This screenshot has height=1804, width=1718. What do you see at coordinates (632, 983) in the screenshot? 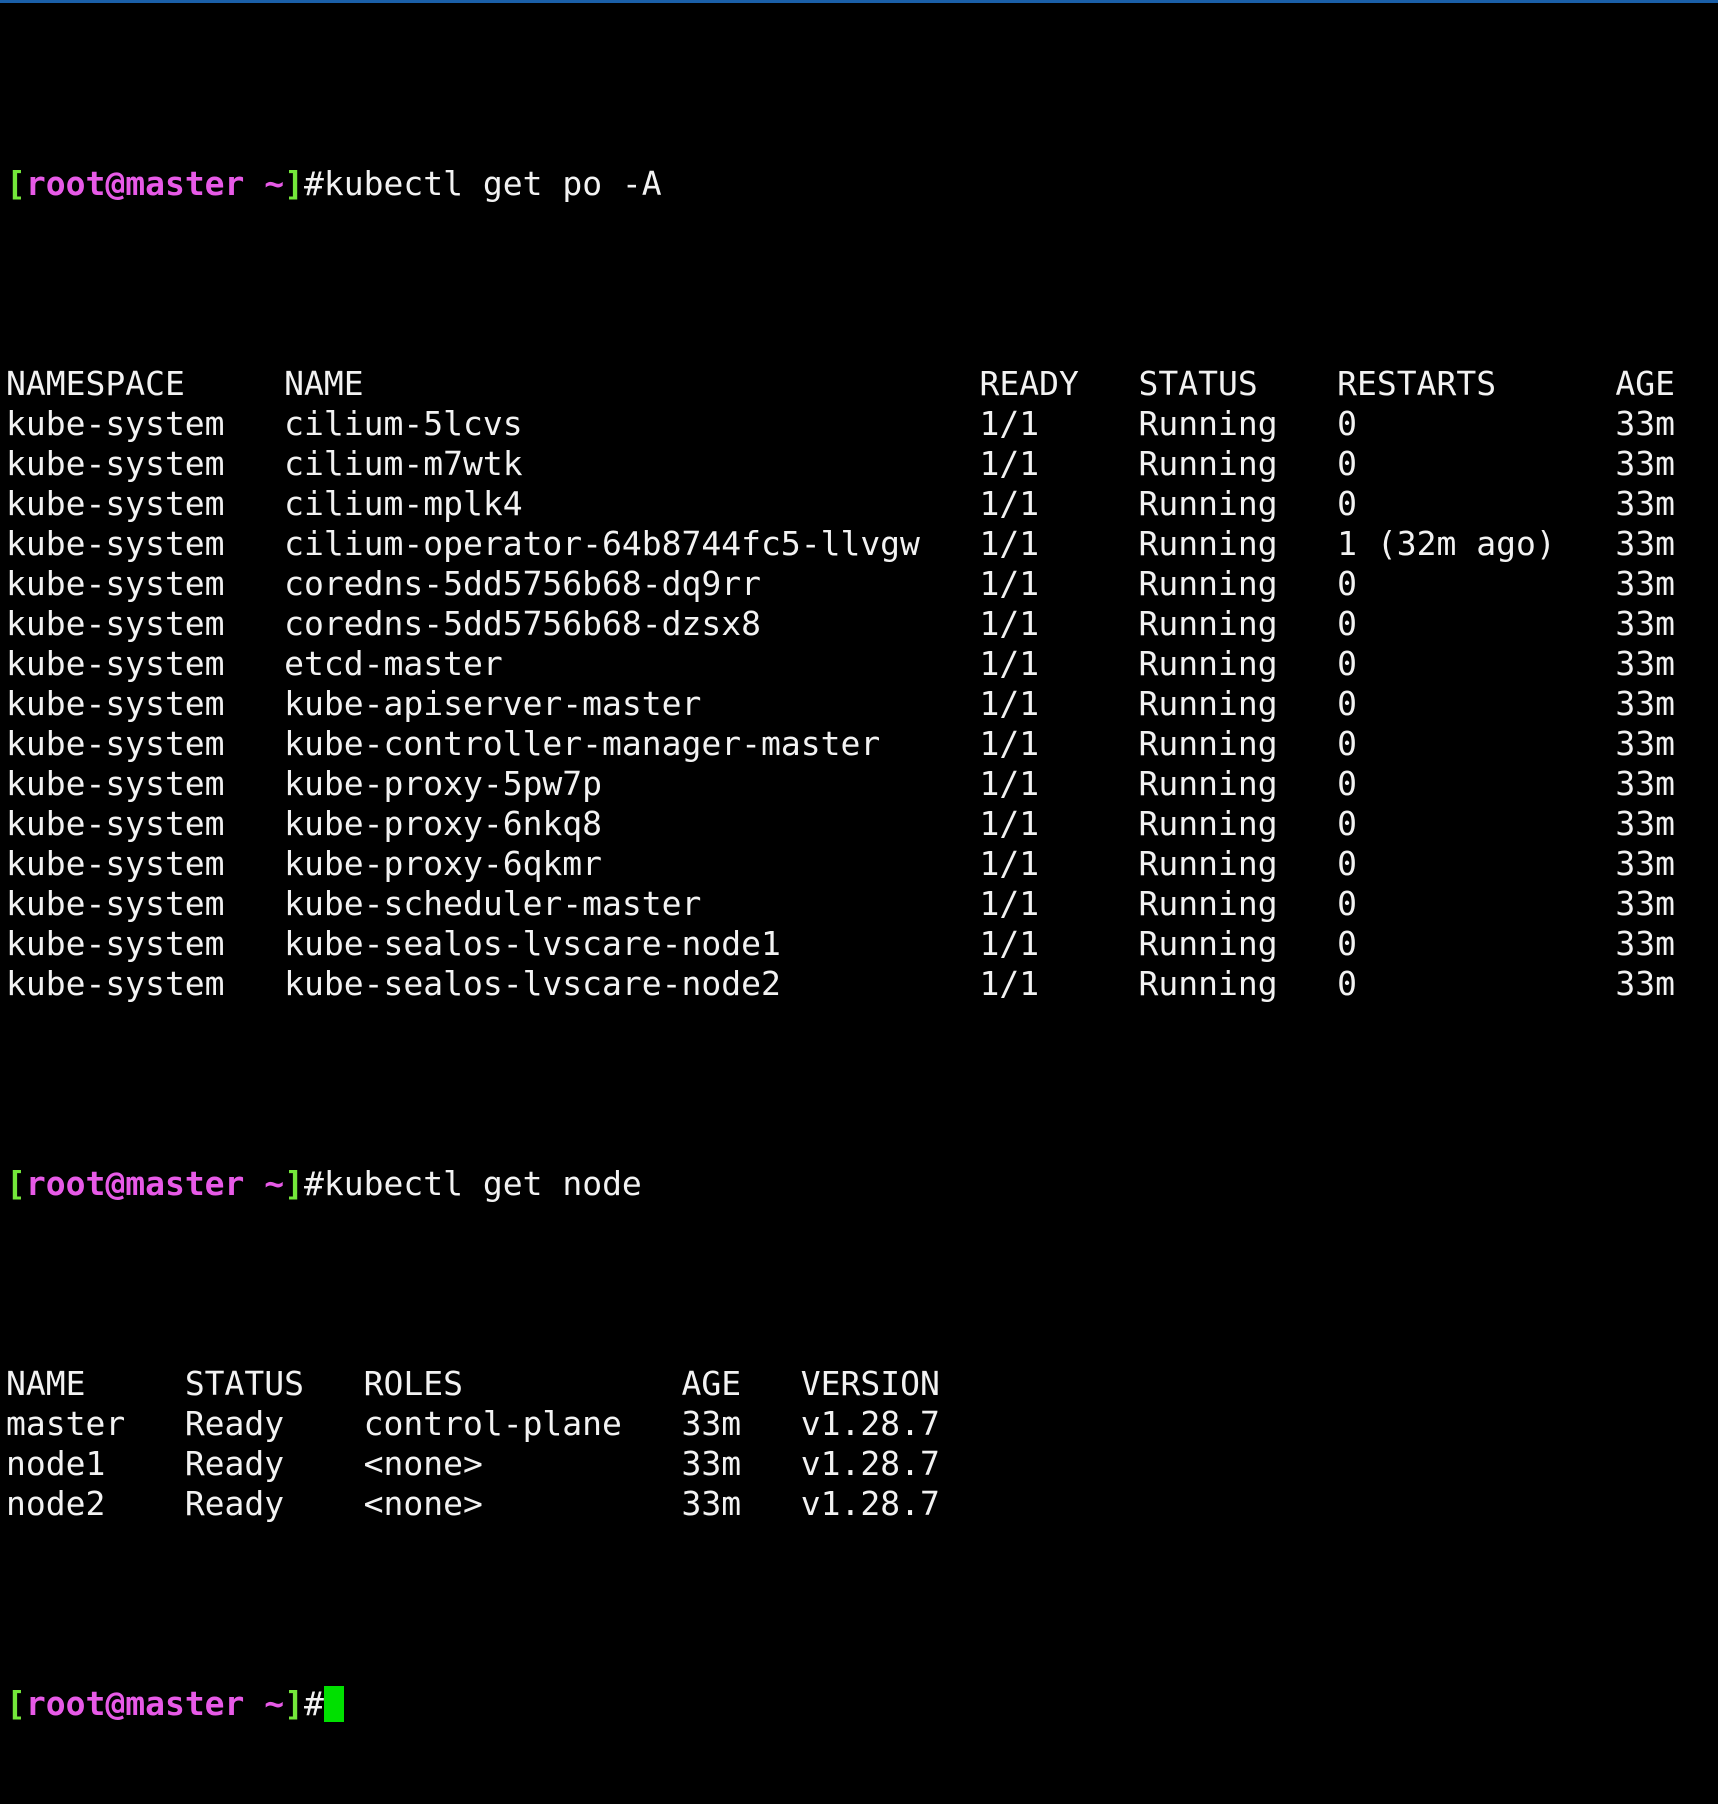
I see `table-cell: kube-sealos-lvscare-node2` at bounding box center [632, 983].